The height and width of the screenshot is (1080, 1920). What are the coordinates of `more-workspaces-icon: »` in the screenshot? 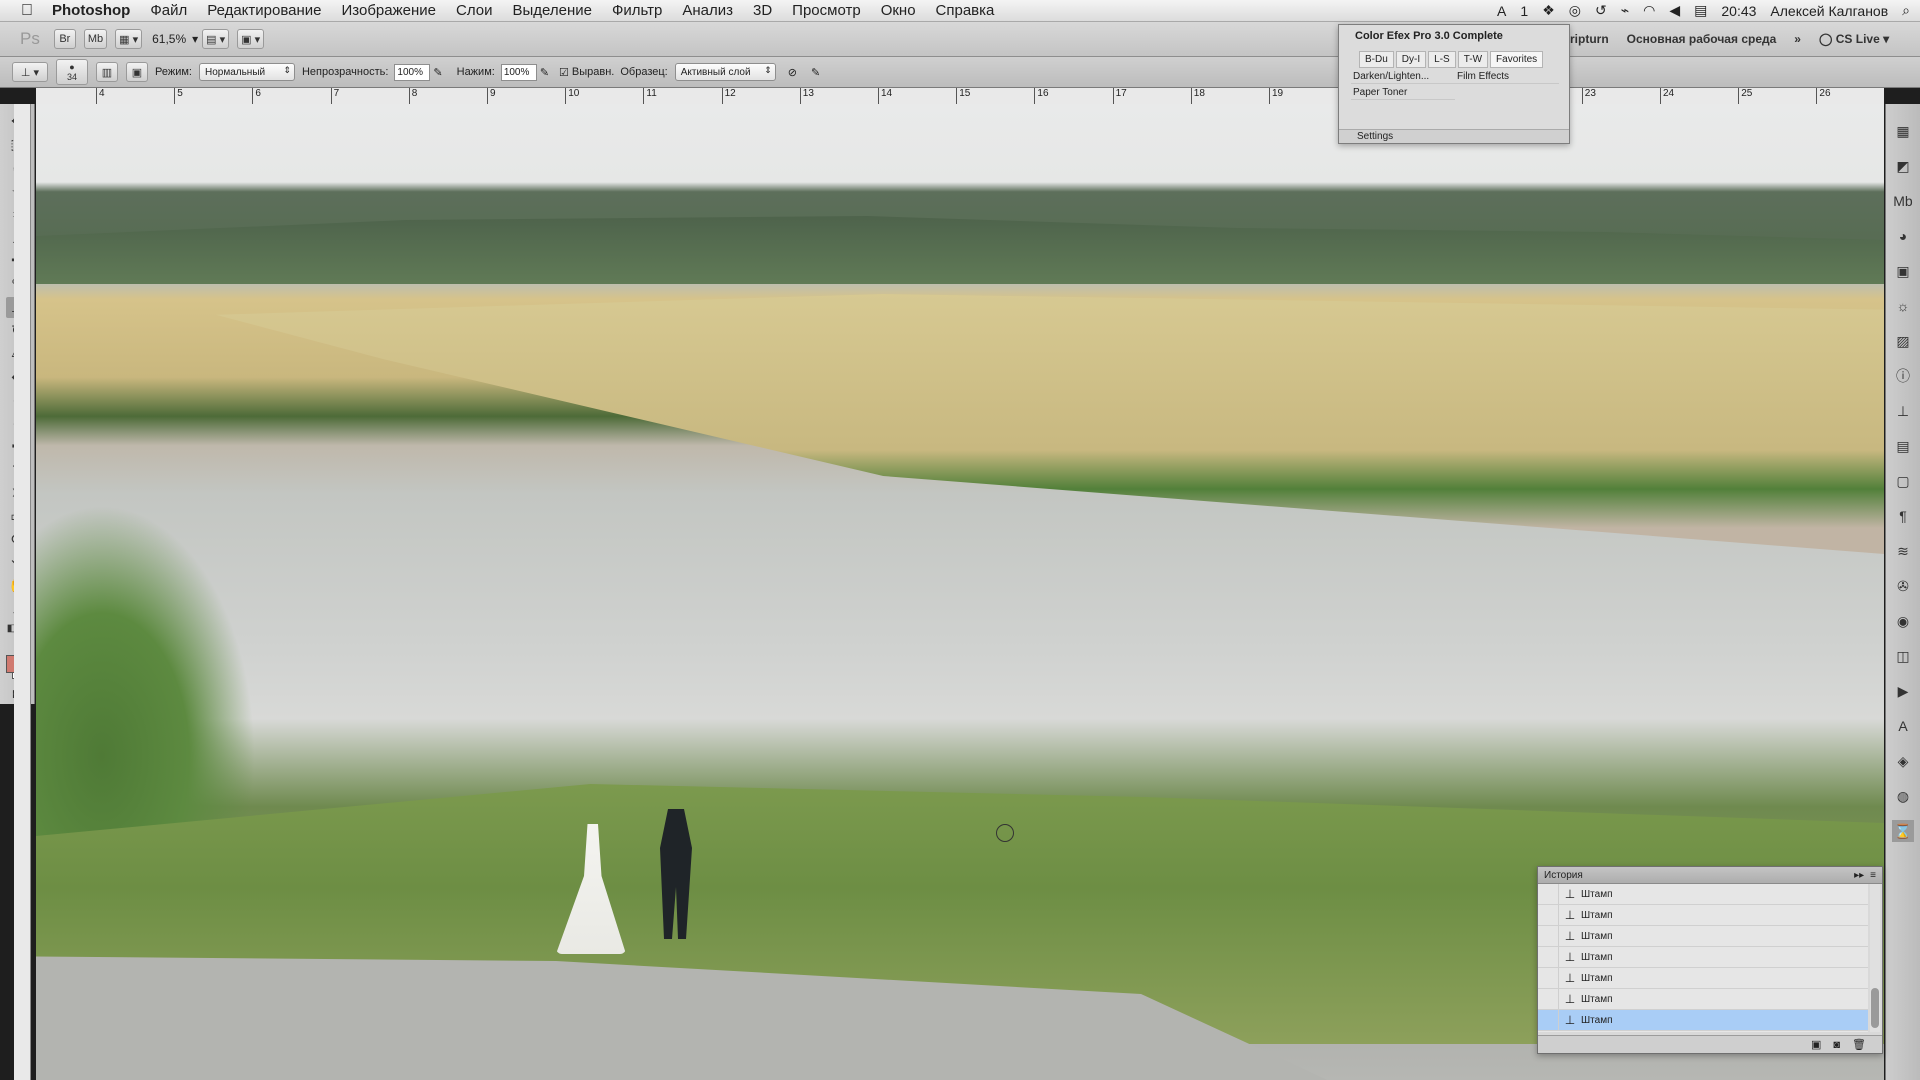 It's located at (1797, 39).